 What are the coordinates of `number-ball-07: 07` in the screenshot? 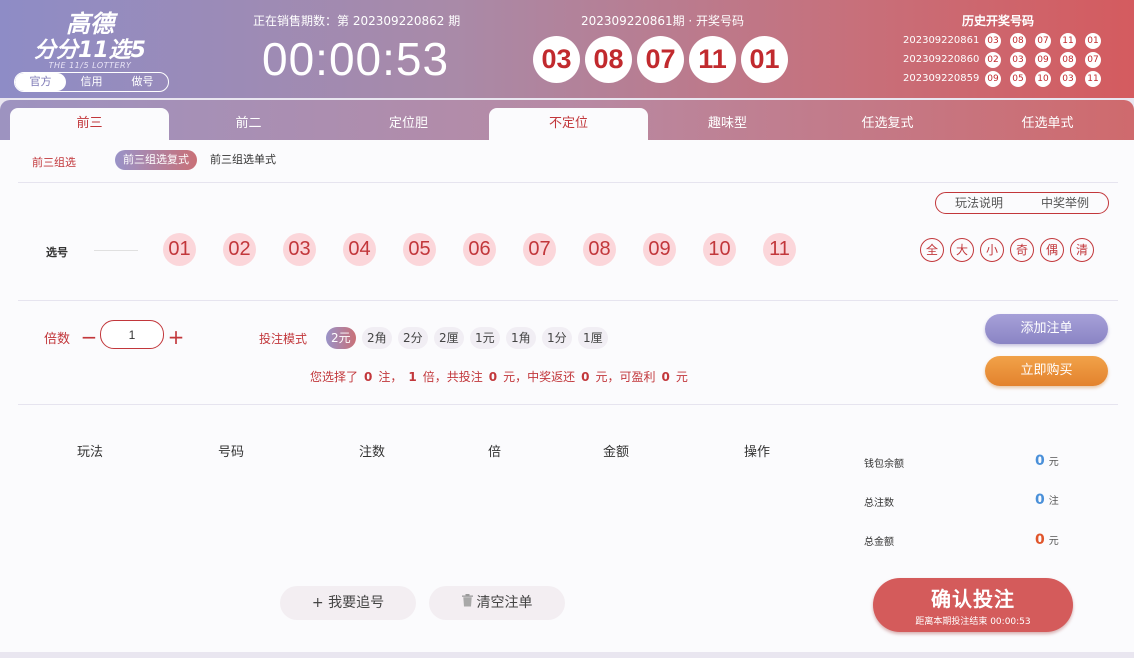 It's located at (539, 249).